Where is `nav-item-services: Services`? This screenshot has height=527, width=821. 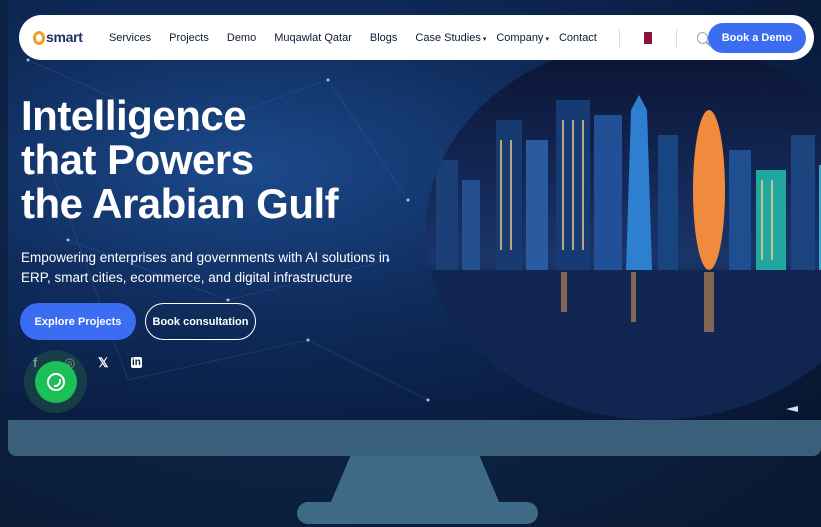 nav-item-services: Services is located at coordinates (130, 38).